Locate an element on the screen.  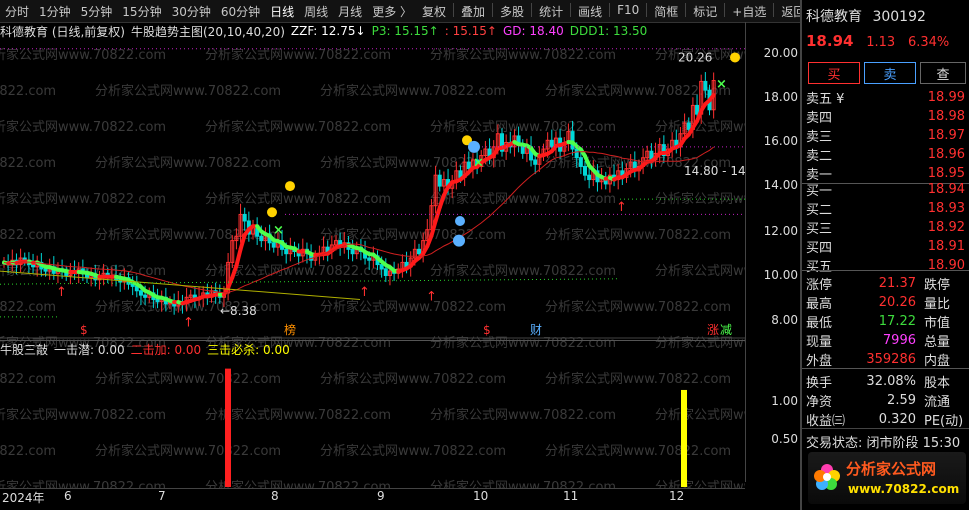
quote-value: 32.08% is located at coordinates (891, 381).